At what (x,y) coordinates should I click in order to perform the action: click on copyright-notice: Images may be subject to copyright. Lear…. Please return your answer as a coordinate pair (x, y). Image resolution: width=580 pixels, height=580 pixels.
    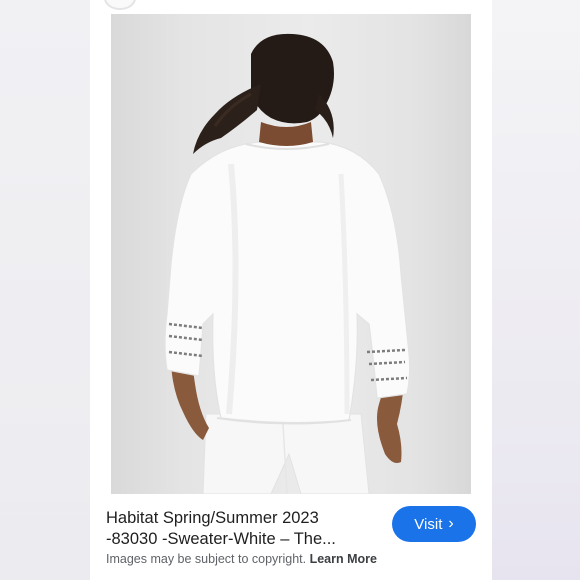
    Looking at the image, I should click on (241, 559).